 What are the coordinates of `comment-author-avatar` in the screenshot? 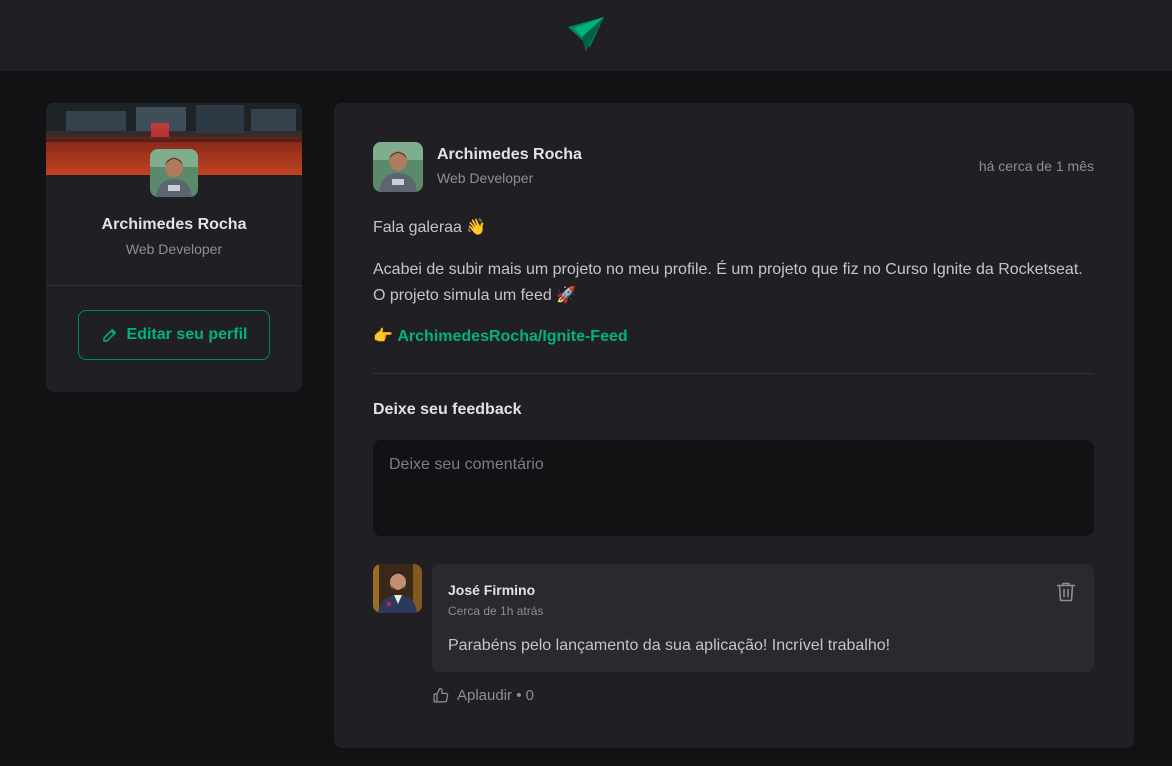 It's located at (397, 588).